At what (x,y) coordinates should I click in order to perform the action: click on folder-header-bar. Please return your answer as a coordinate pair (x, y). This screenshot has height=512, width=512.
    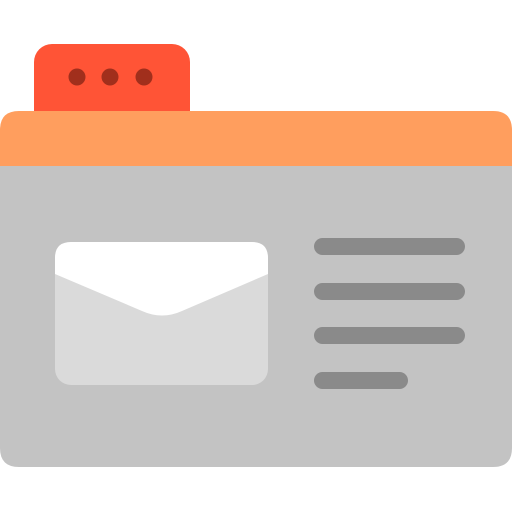
    Looking at the image, I should click on (256, 138).